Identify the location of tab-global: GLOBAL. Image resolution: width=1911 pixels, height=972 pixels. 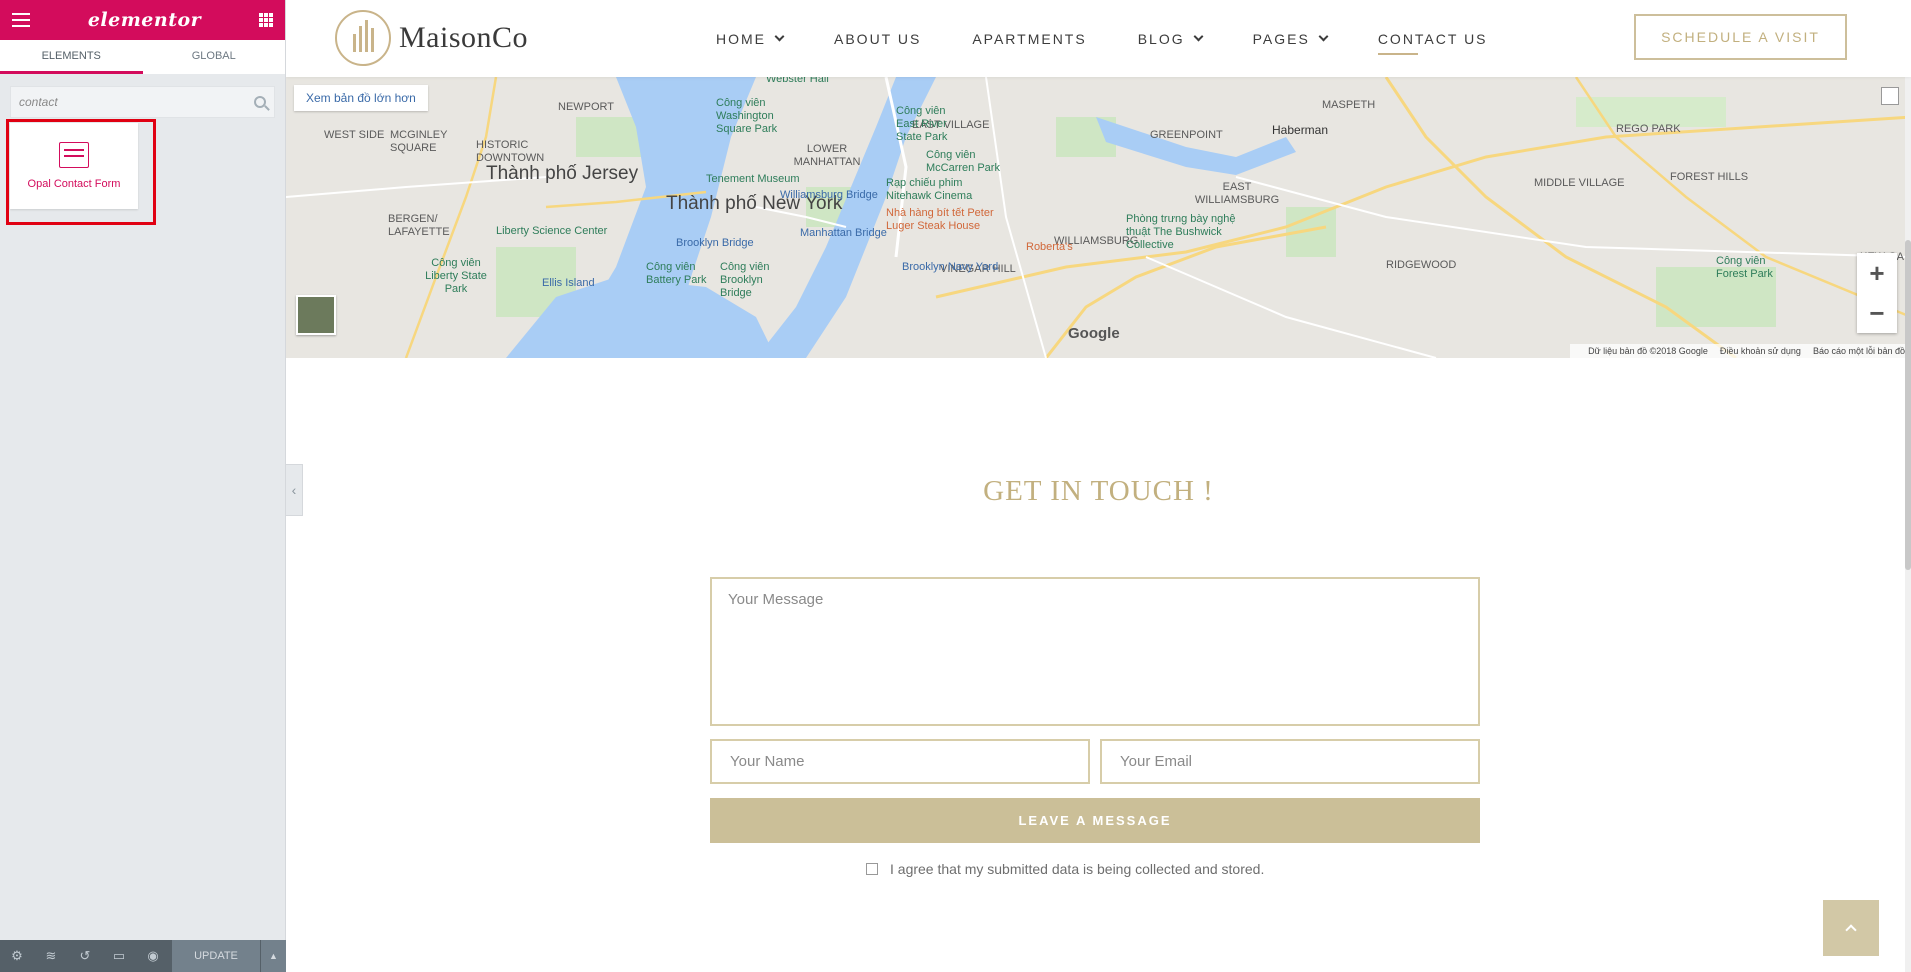
(214, 57).